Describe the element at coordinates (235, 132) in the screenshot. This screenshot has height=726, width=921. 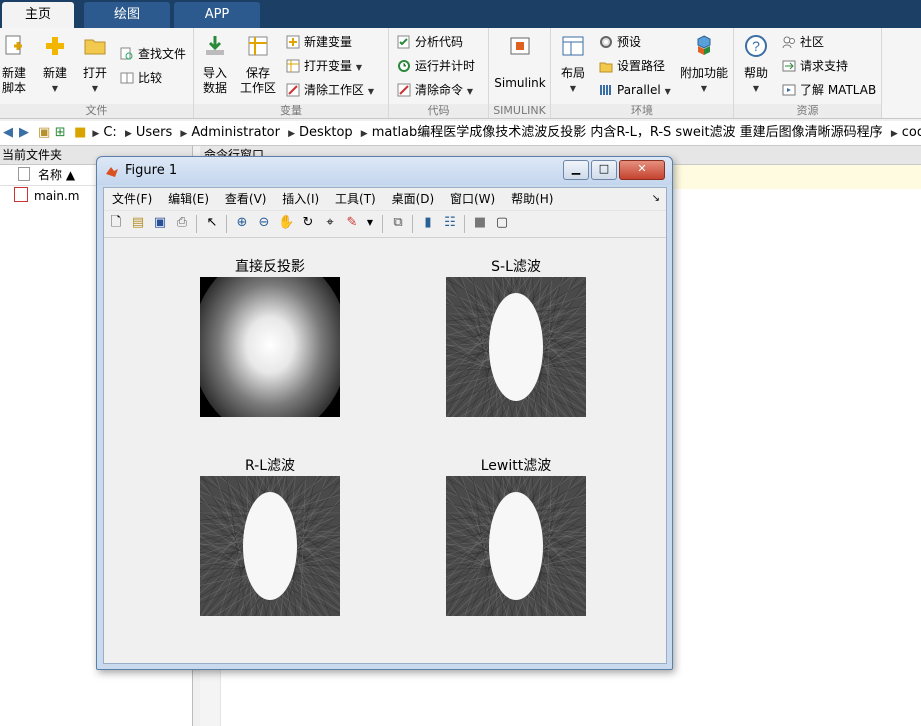
I see `breadcrumb-item: Administrator` at that location.